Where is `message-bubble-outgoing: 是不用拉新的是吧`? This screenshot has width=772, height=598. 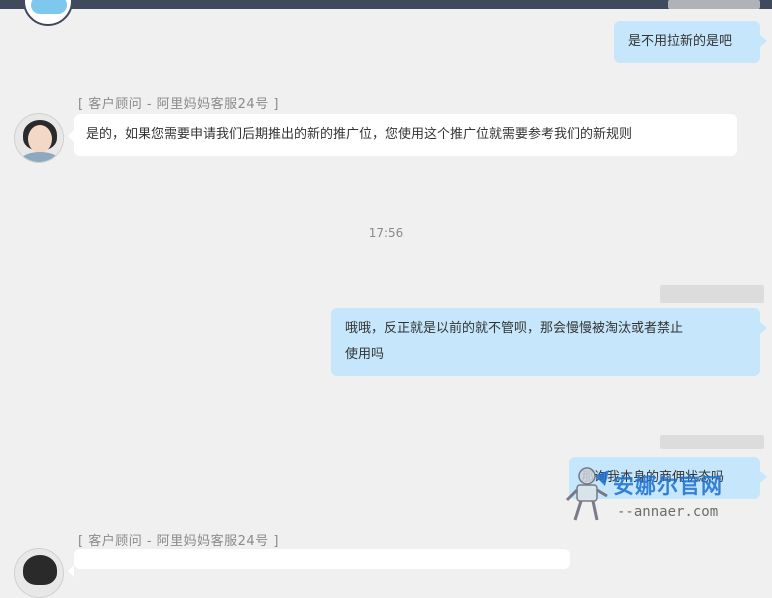
message-bubble-outgoing: 是不用拉新的是吧 is located at coordinates (690, 42).